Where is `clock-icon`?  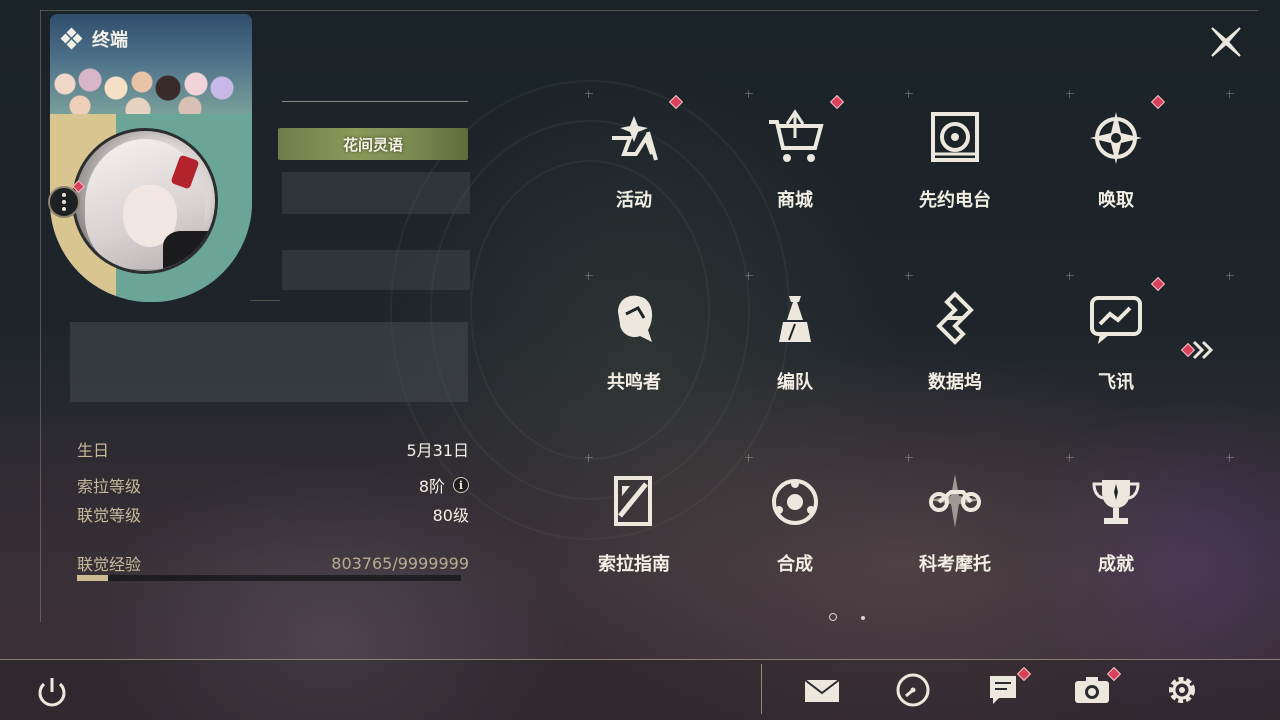 clock-icon is located at coordinates (913, 690).